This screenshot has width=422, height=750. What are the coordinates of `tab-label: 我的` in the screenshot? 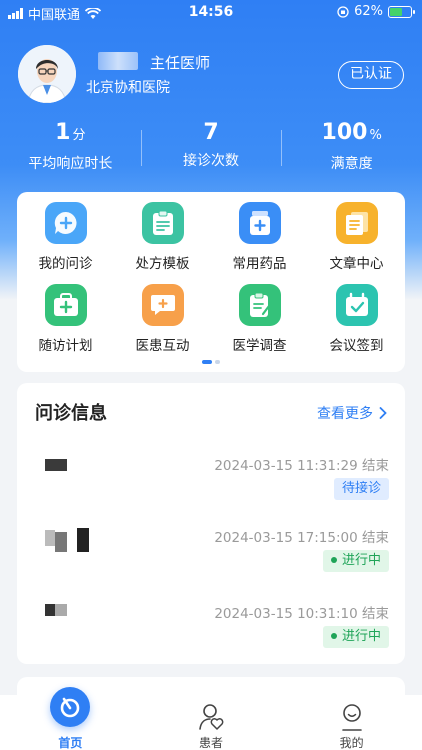 It's located at (351, 743).